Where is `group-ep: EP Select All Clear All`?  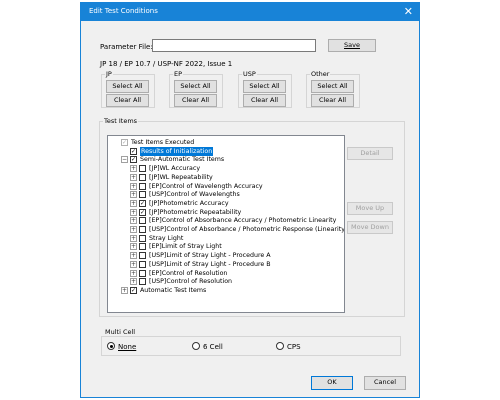 group-ep: EP Select All Clear All is located at coordinates (196, 89).